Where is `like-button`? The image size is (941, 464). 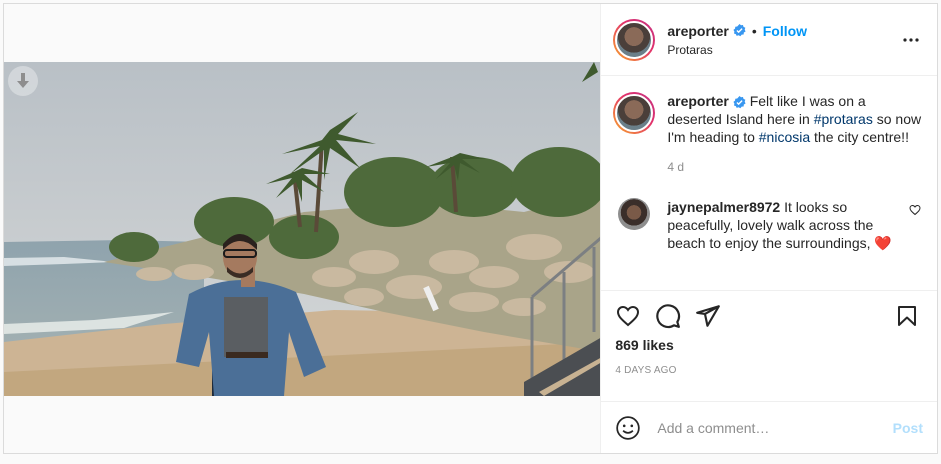 like-button is located at coordinates (629, 316).